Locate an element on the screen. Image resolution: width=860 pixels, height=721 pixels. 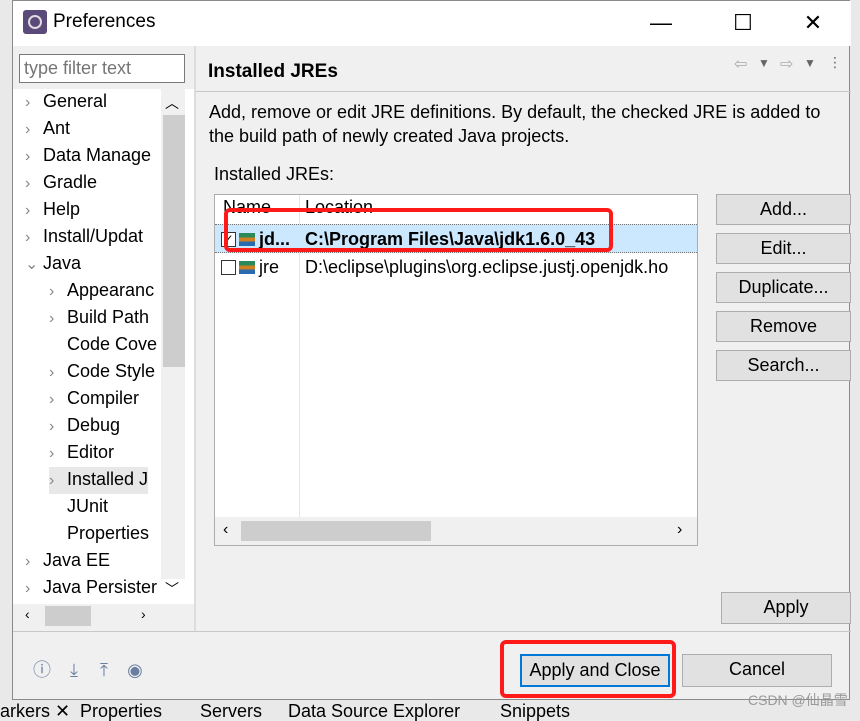
tree-item: › Compiler is located at coordinates (94, 399).